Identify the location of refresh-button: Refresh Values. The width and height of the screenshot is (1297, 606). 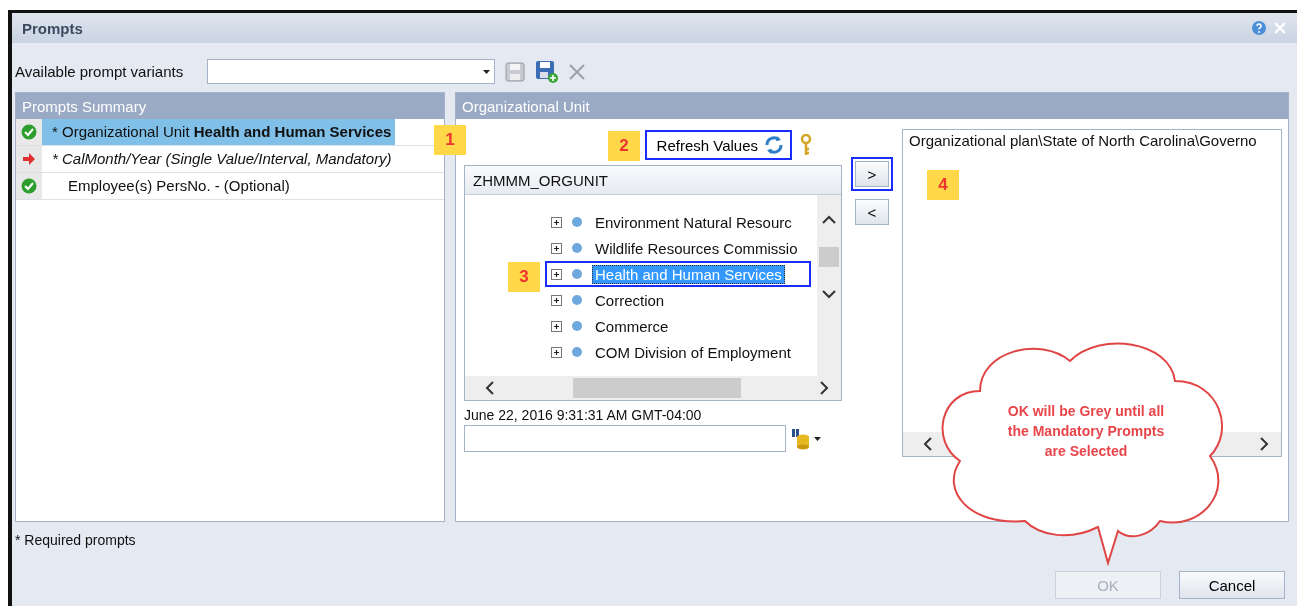
(718, 145).